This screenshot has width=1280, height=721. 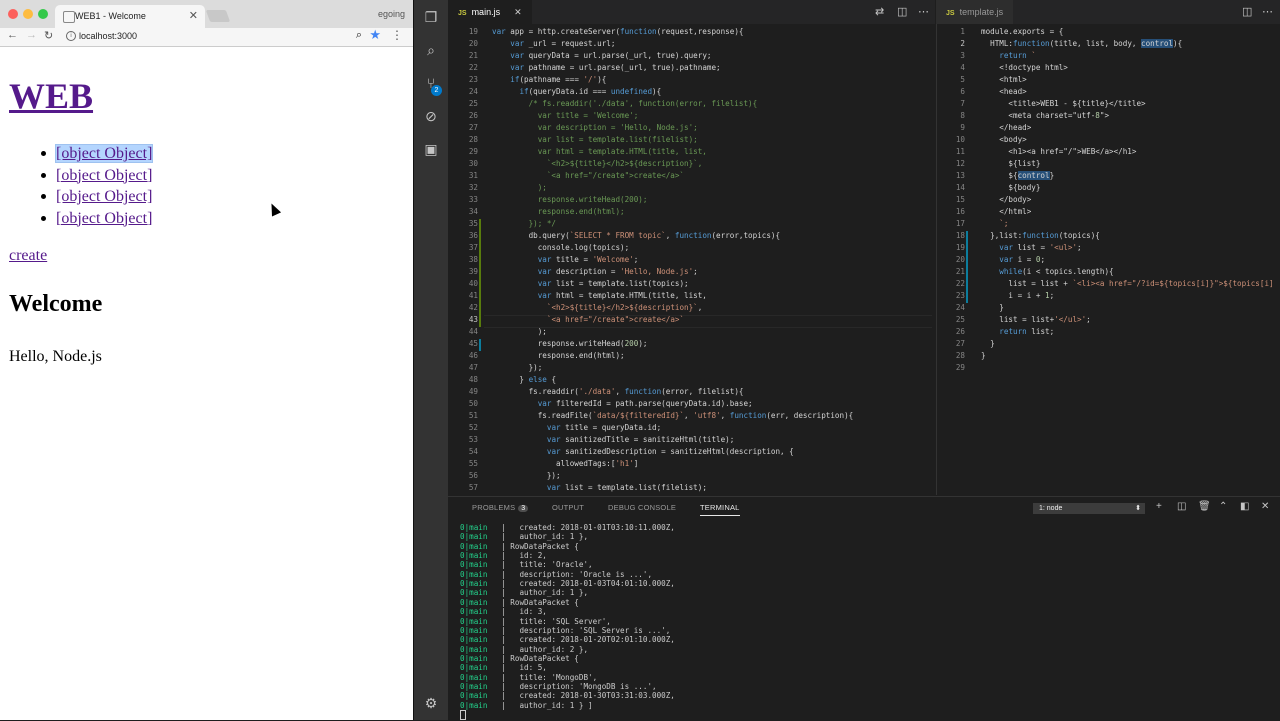 What do you see at coordinates (193, 15) in the screenshot?
I see `tab-close-icon: ✕` at bounding box center [193, 15].